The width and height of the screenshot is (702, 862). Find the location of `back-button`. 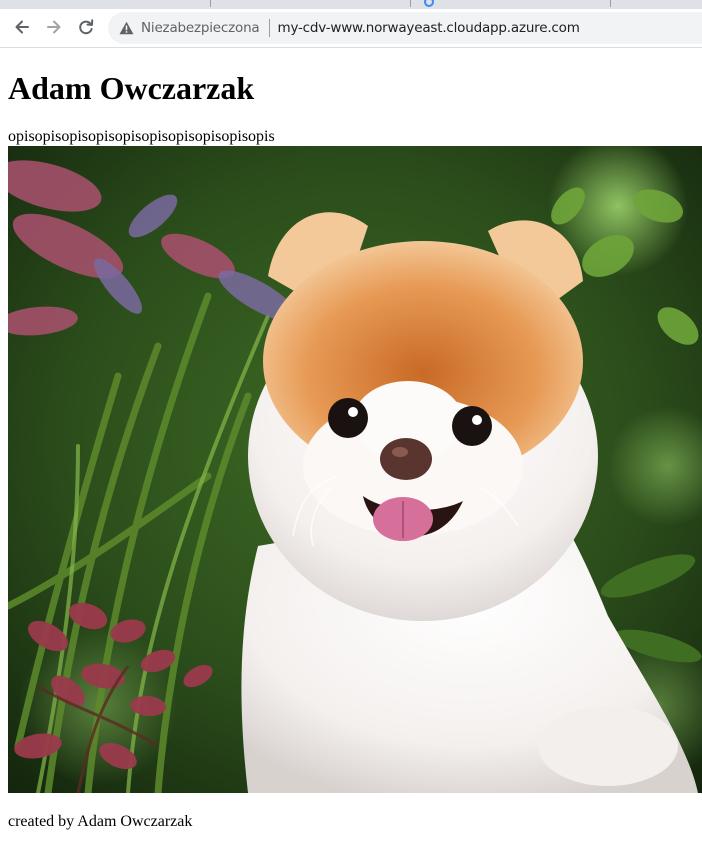

back-button is located at coordinates (22, 27).